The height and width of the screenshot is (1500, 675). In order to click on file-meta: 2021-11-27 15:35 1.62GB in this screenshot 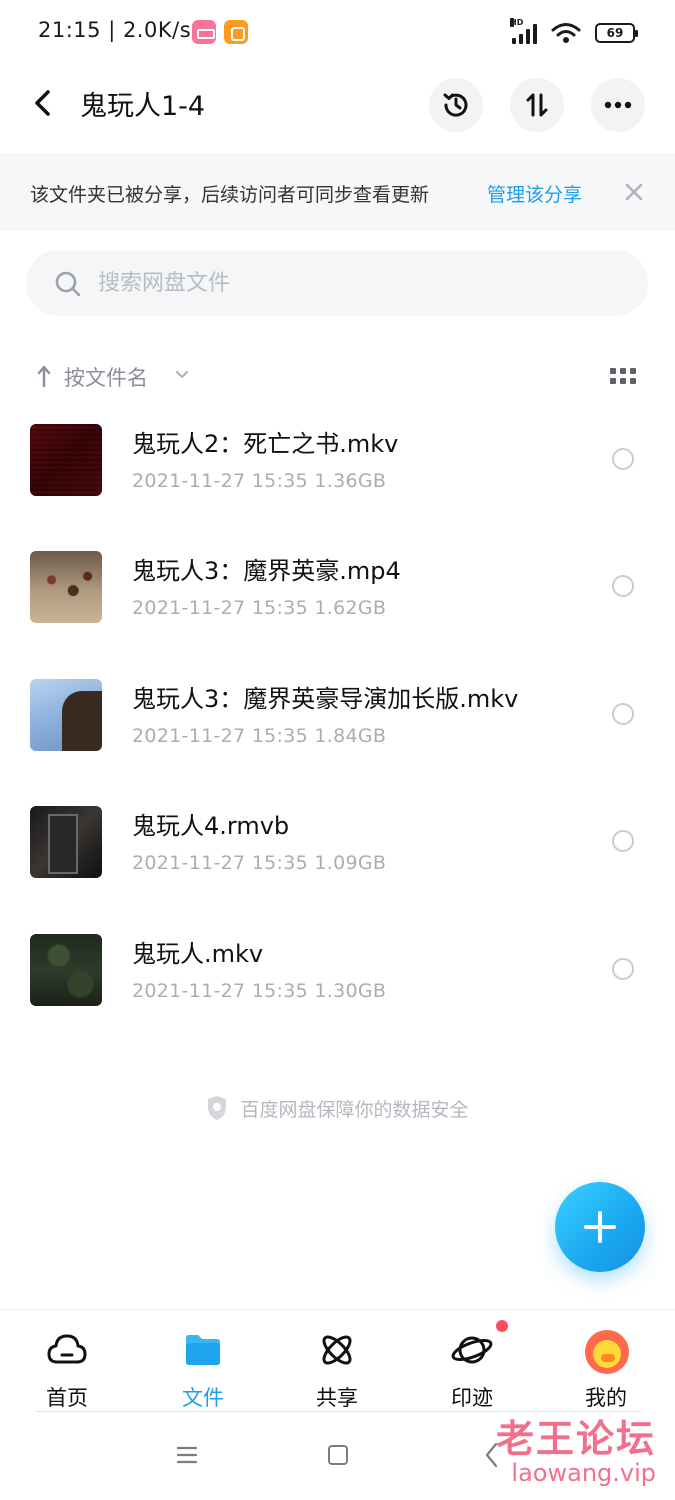, I will do `click(259, 608)`.